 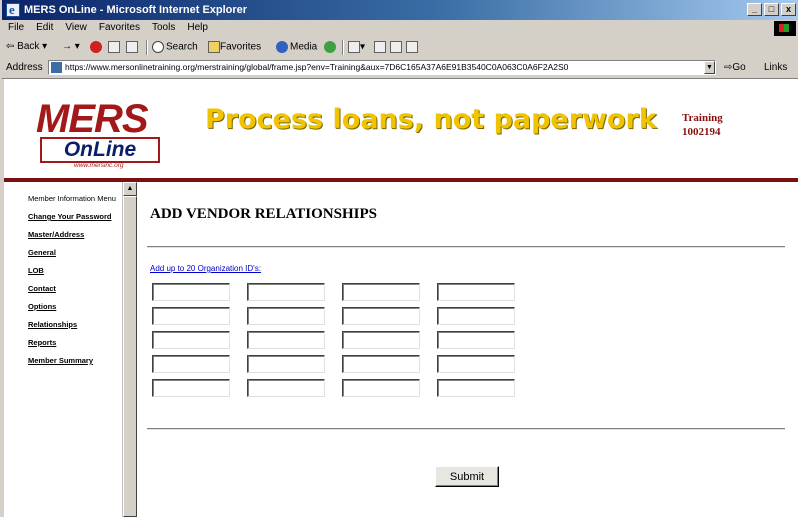 What do you see at coordinates (130, 356) in the screenshot?
I see `scrollbar-thumb` at bounding box center [130, 356].